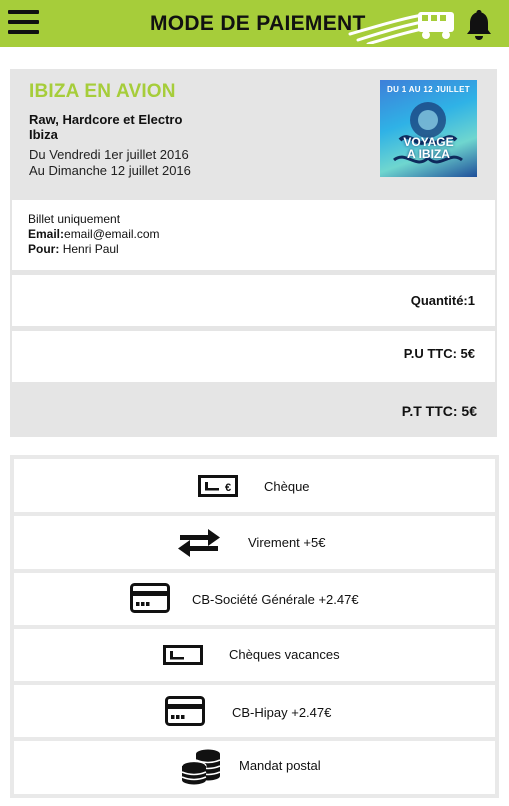 The width and height of the screenshot is (509, 806). I want to click on unit-price-row: P.U TTC: 5€, so click(253, 356).